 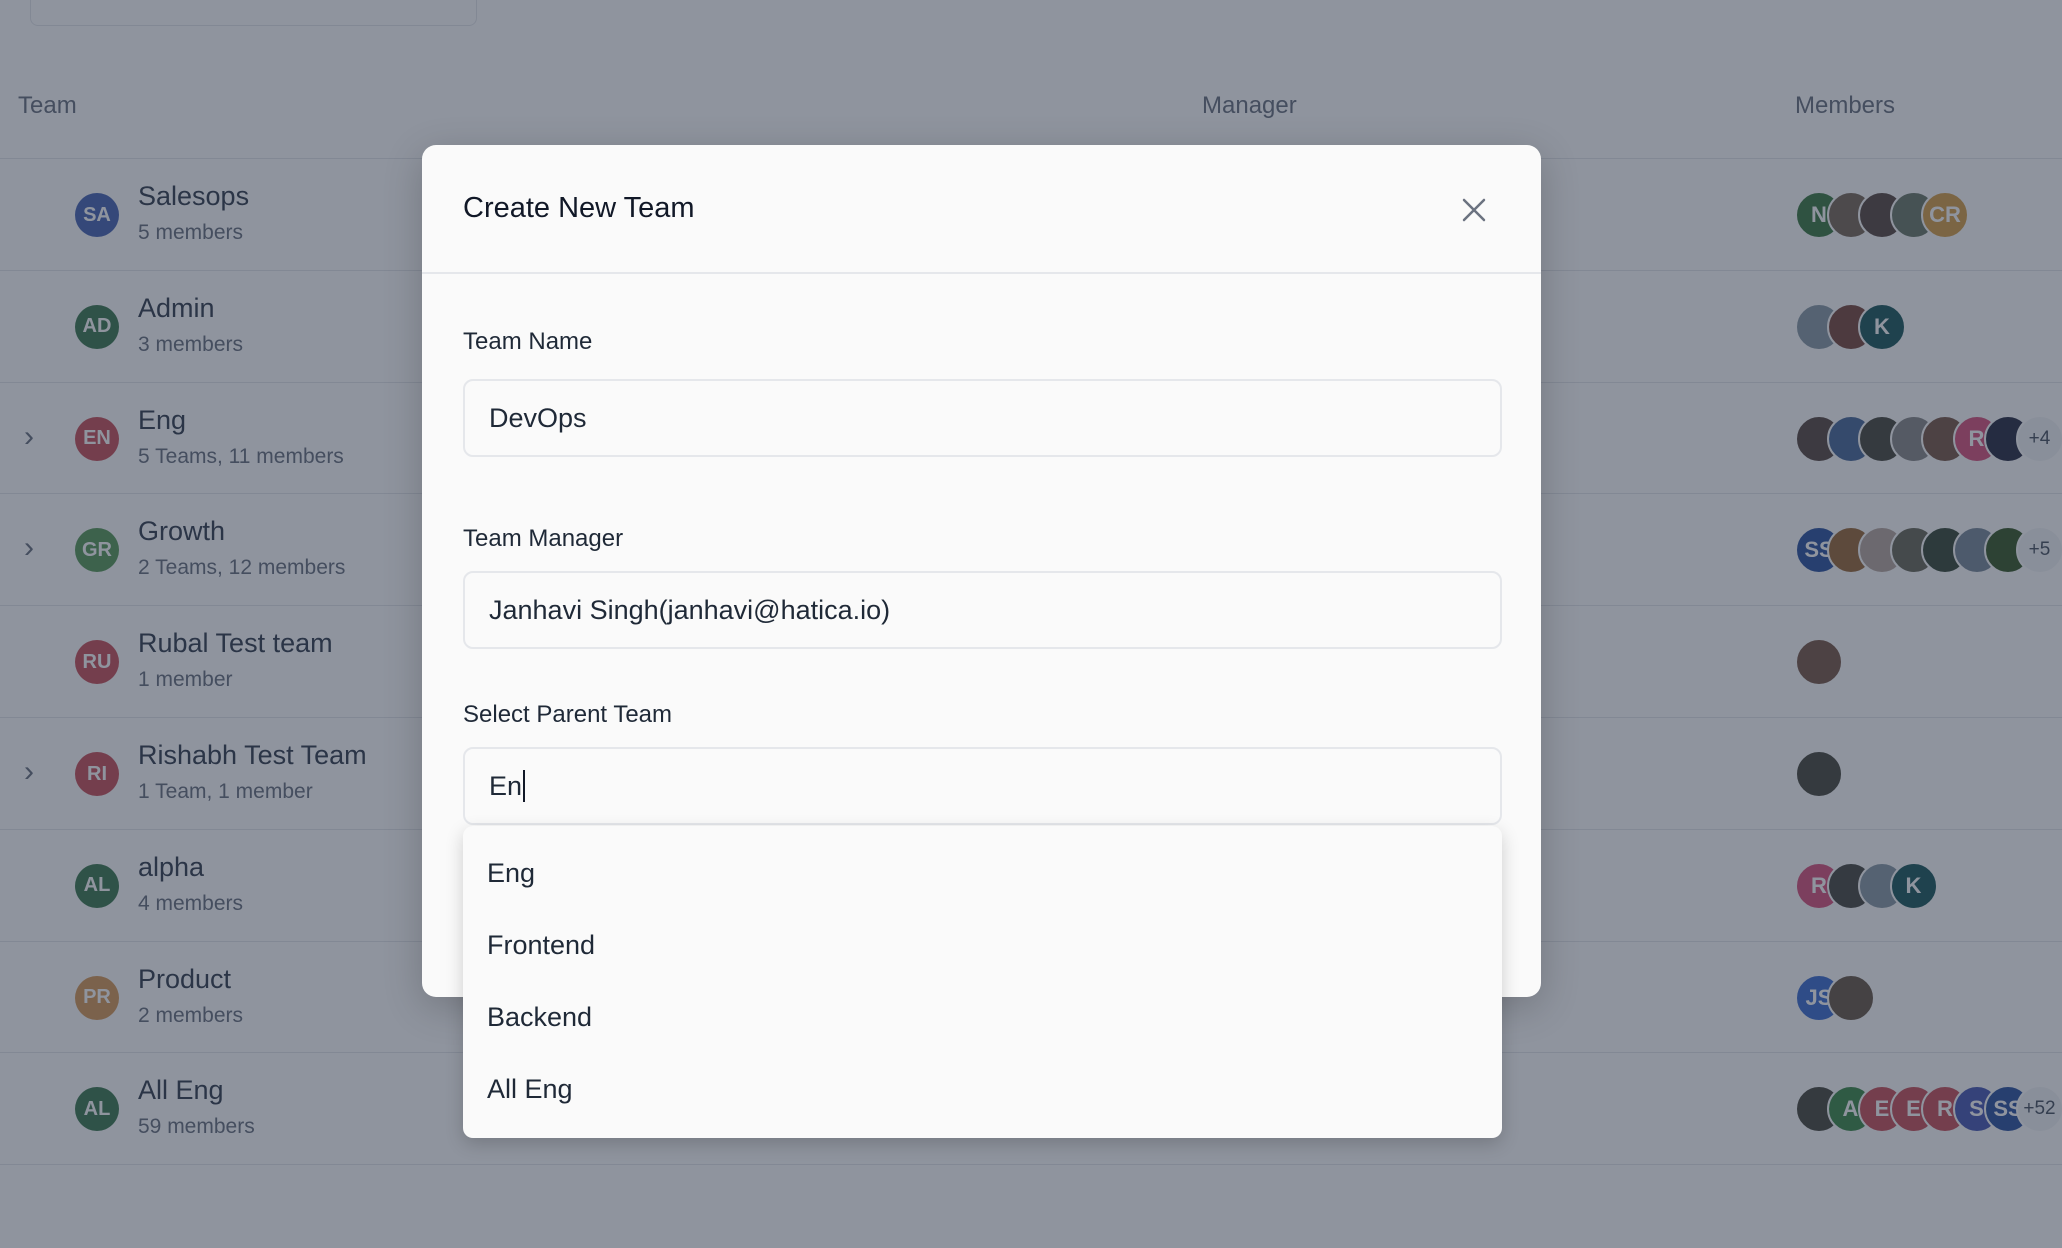 What do you see at coordinates (539, 1017) in the screenshot?
I see `option-backend: Backend` at bounding box center [539, 1017].